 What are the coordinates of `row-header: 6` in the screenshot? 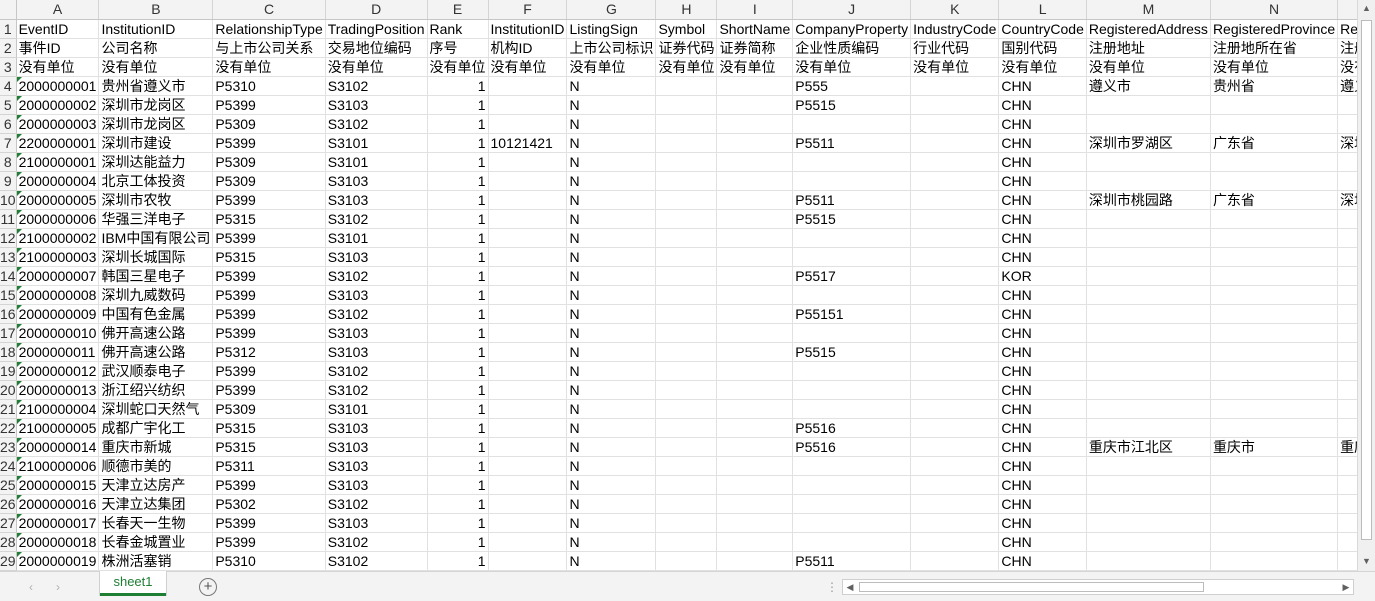 It's located at (8, 124).